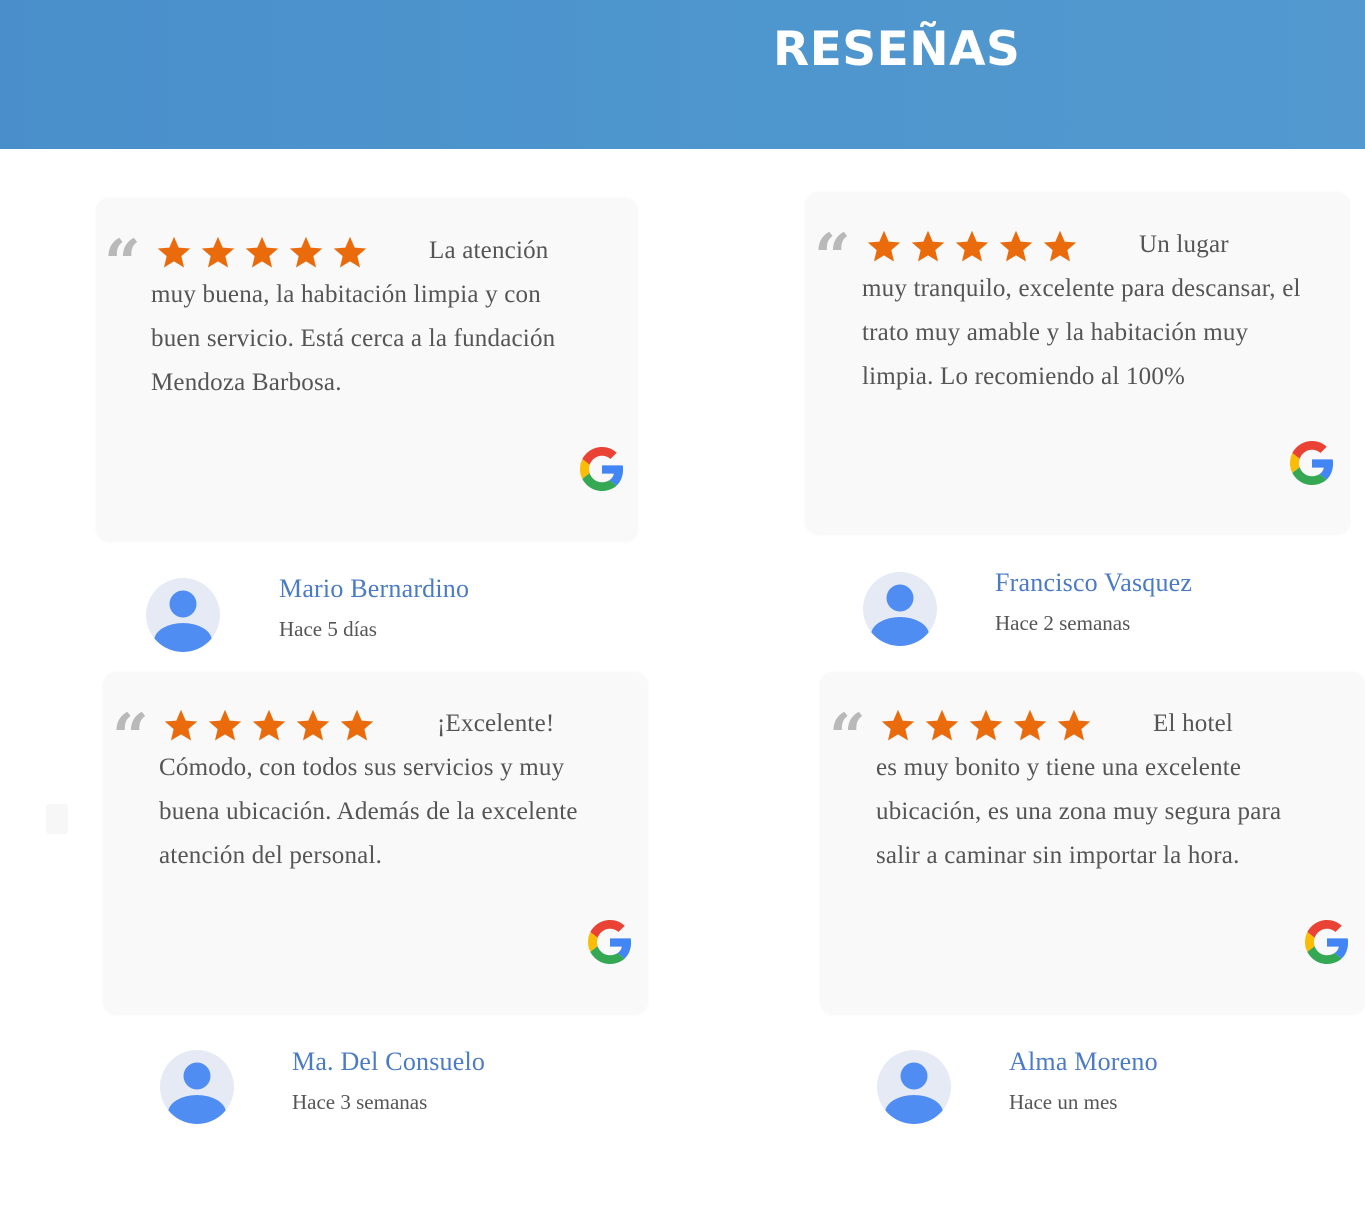 The height and width of the screenshot is (1223, 1365). I want to click on review-time: Hace 2 semanas, so click(1063, 623).